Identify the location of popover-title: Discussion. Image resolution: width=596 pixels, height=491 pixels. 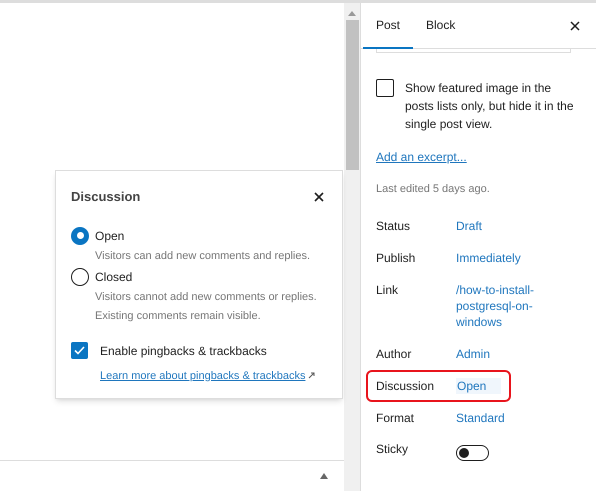
(105, 197).